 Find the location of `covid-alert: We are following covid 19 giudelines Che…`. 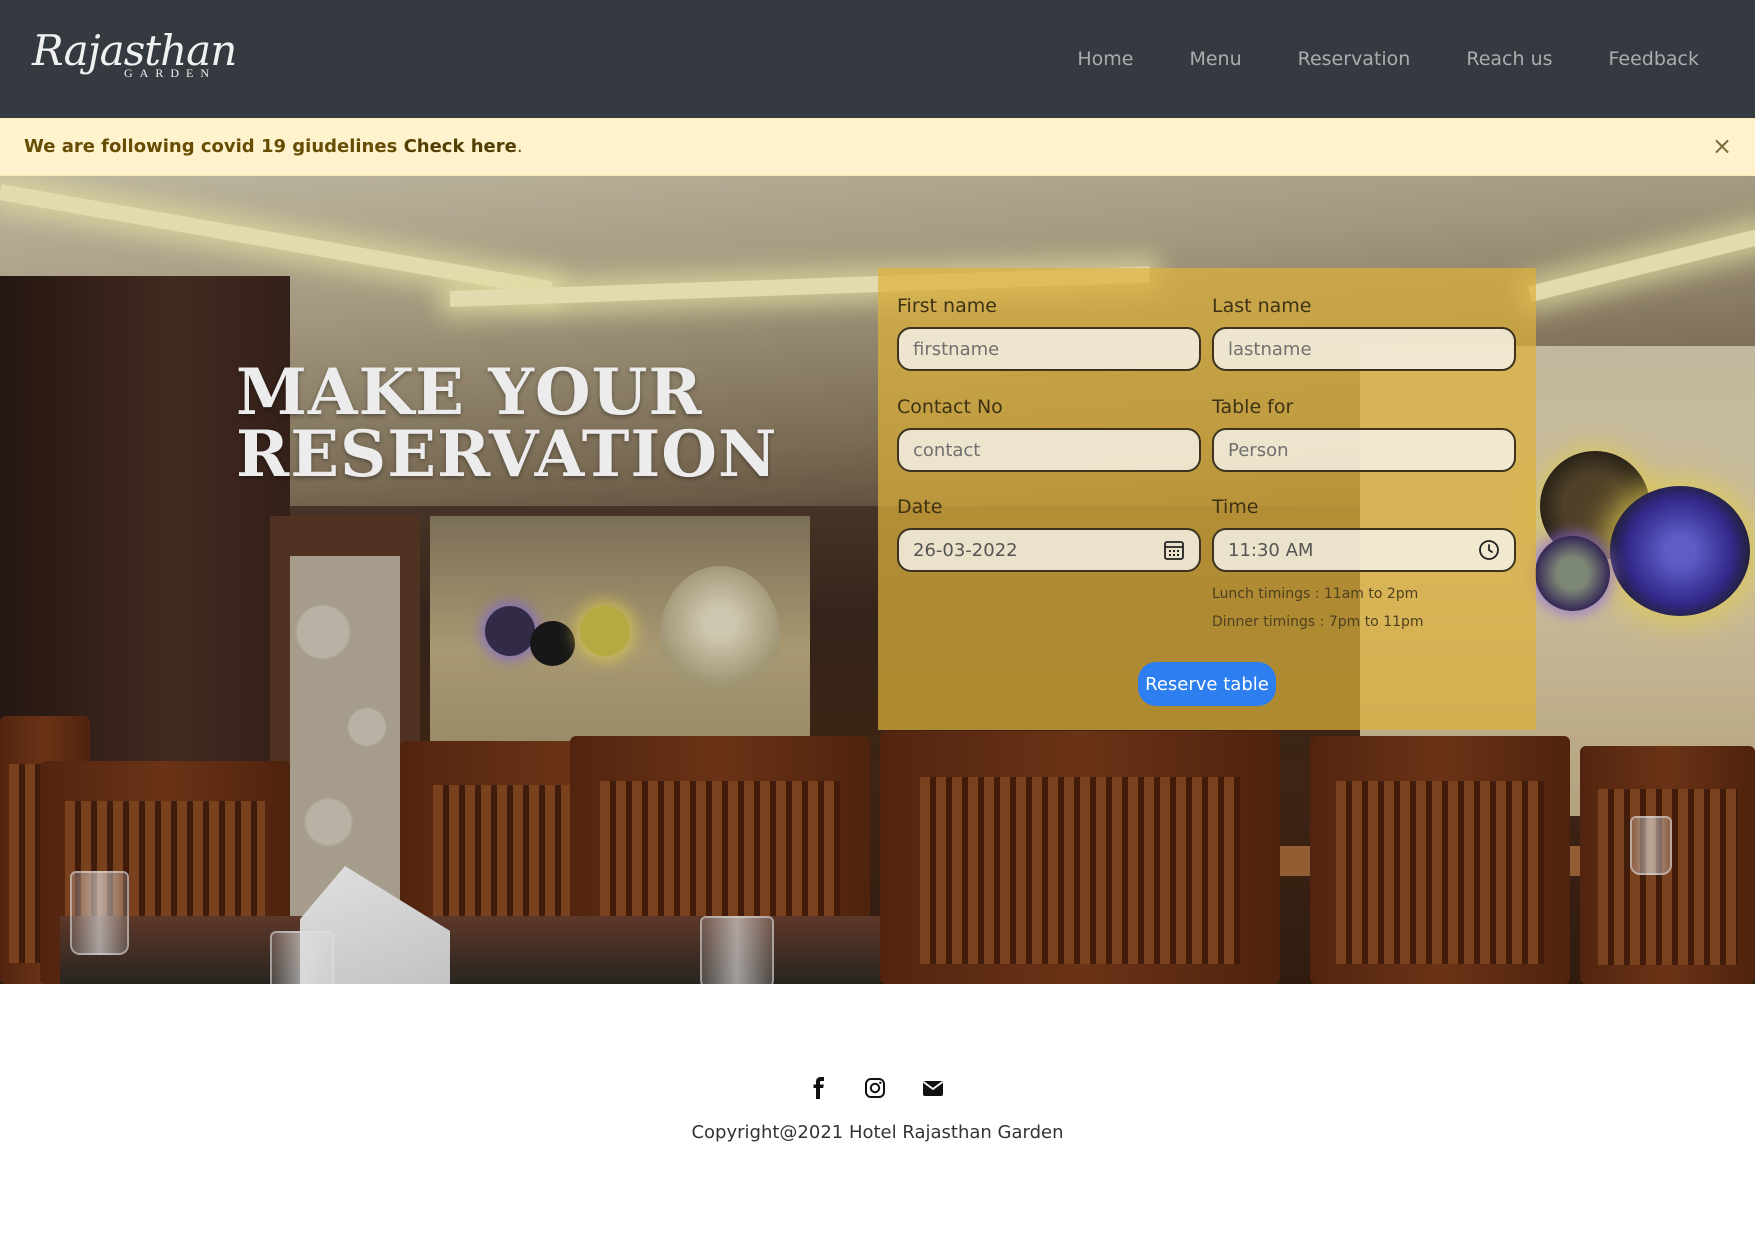

covid-alert: We are following covid 19 giudelines Che… is located at coordinates (877, 147).